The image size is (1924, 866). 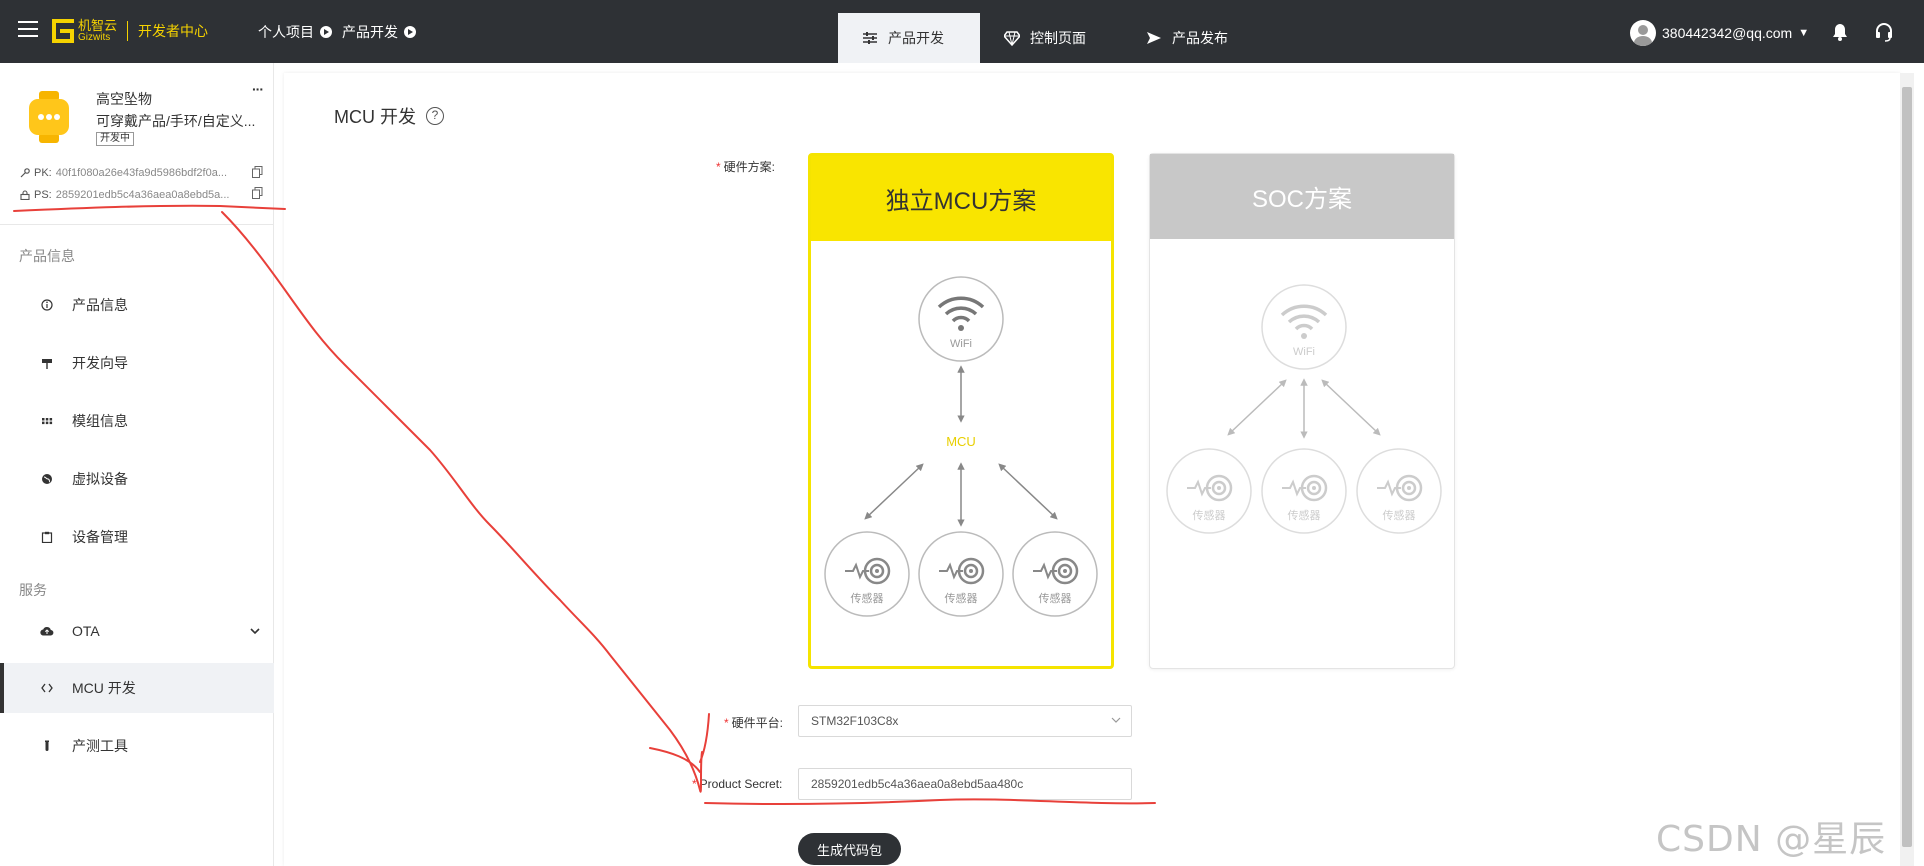 I want to click on mcu-label: MCU, so click(x=961, y=441).